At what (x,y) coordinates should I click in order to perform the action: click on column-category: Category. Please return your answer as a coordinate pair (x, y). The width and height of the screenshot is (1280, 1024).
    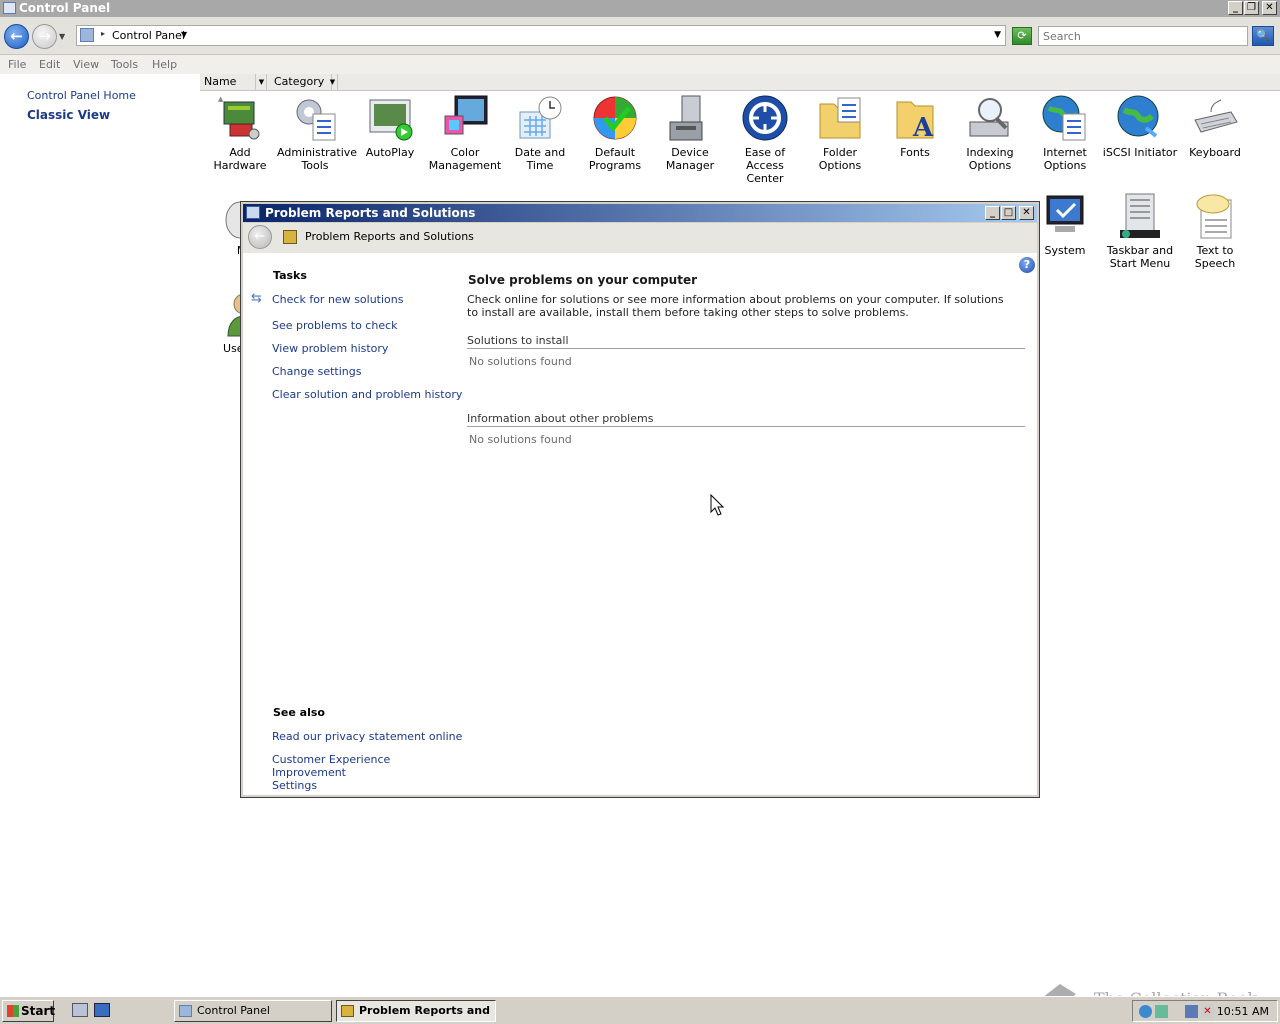
    Looking at the image, I should click on (301, 82).